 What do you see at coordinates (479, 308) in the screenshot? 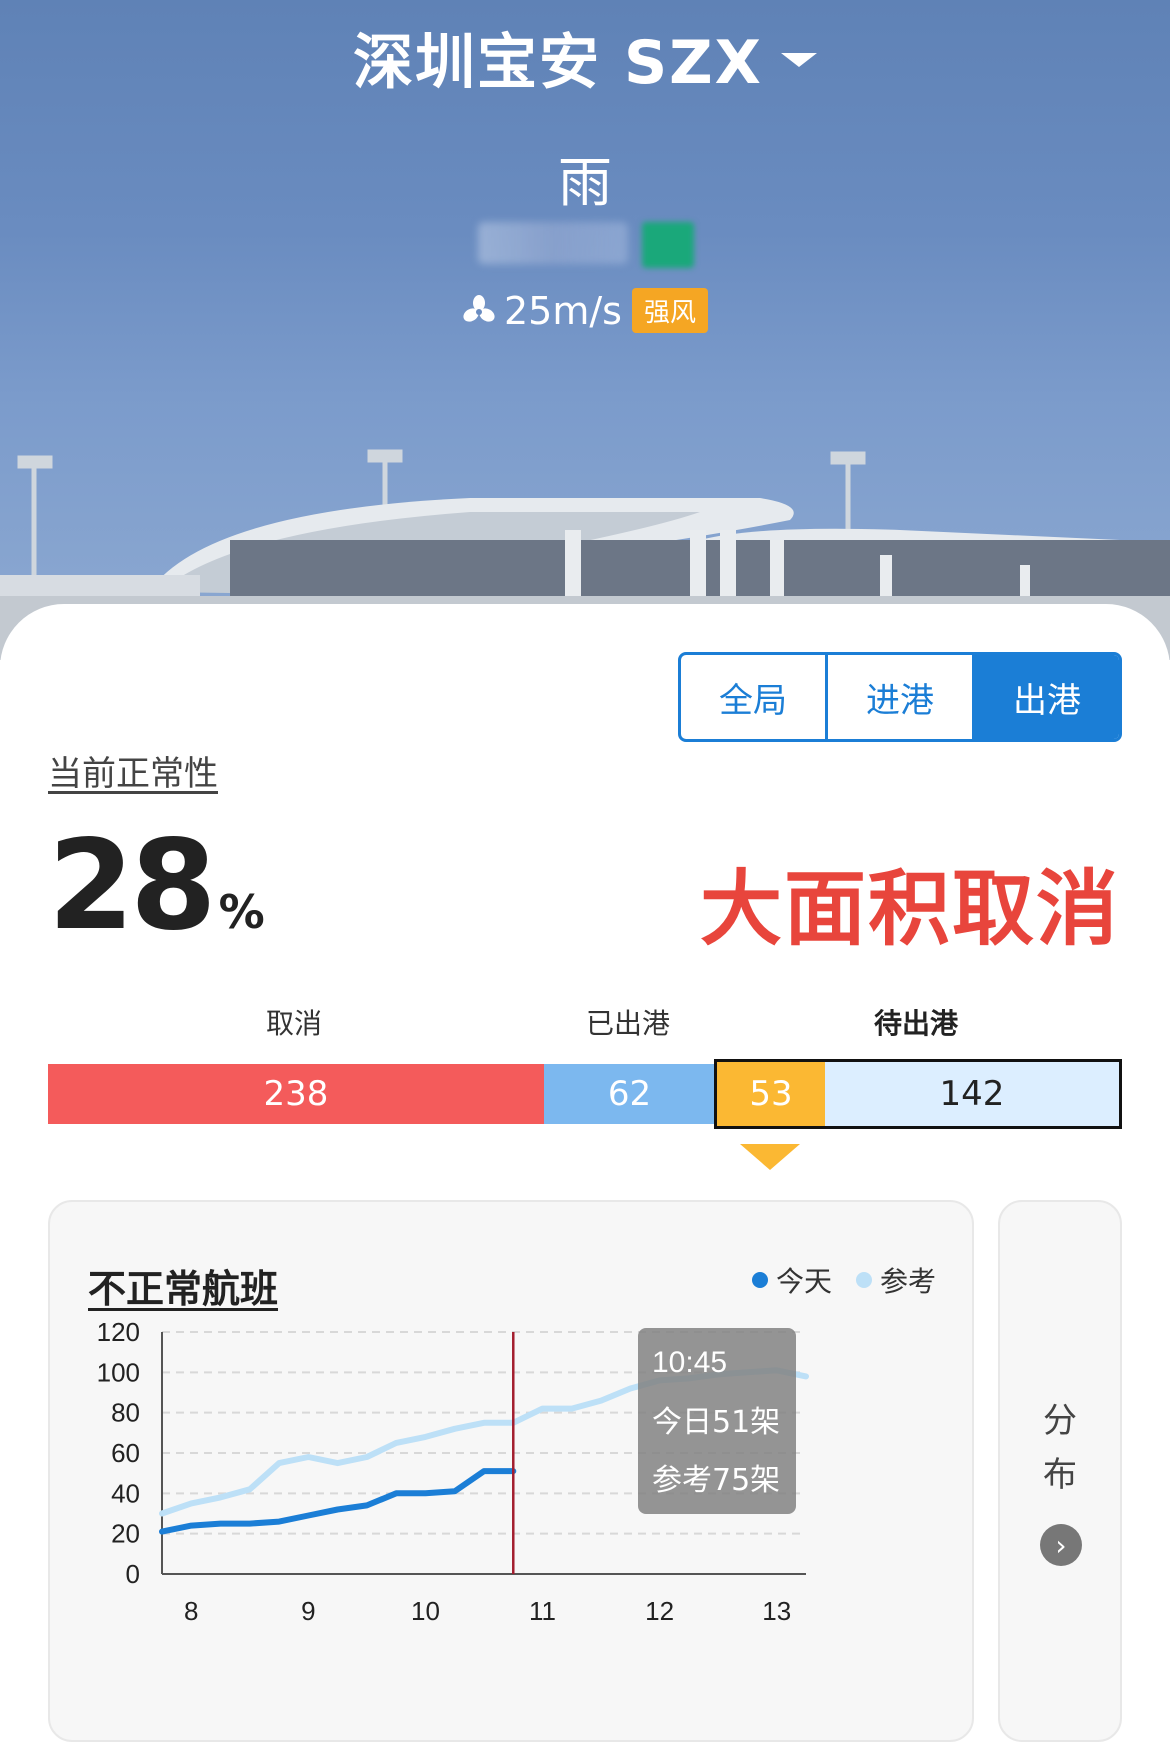
I see `fan-icon` at bounding box center [479, 308].